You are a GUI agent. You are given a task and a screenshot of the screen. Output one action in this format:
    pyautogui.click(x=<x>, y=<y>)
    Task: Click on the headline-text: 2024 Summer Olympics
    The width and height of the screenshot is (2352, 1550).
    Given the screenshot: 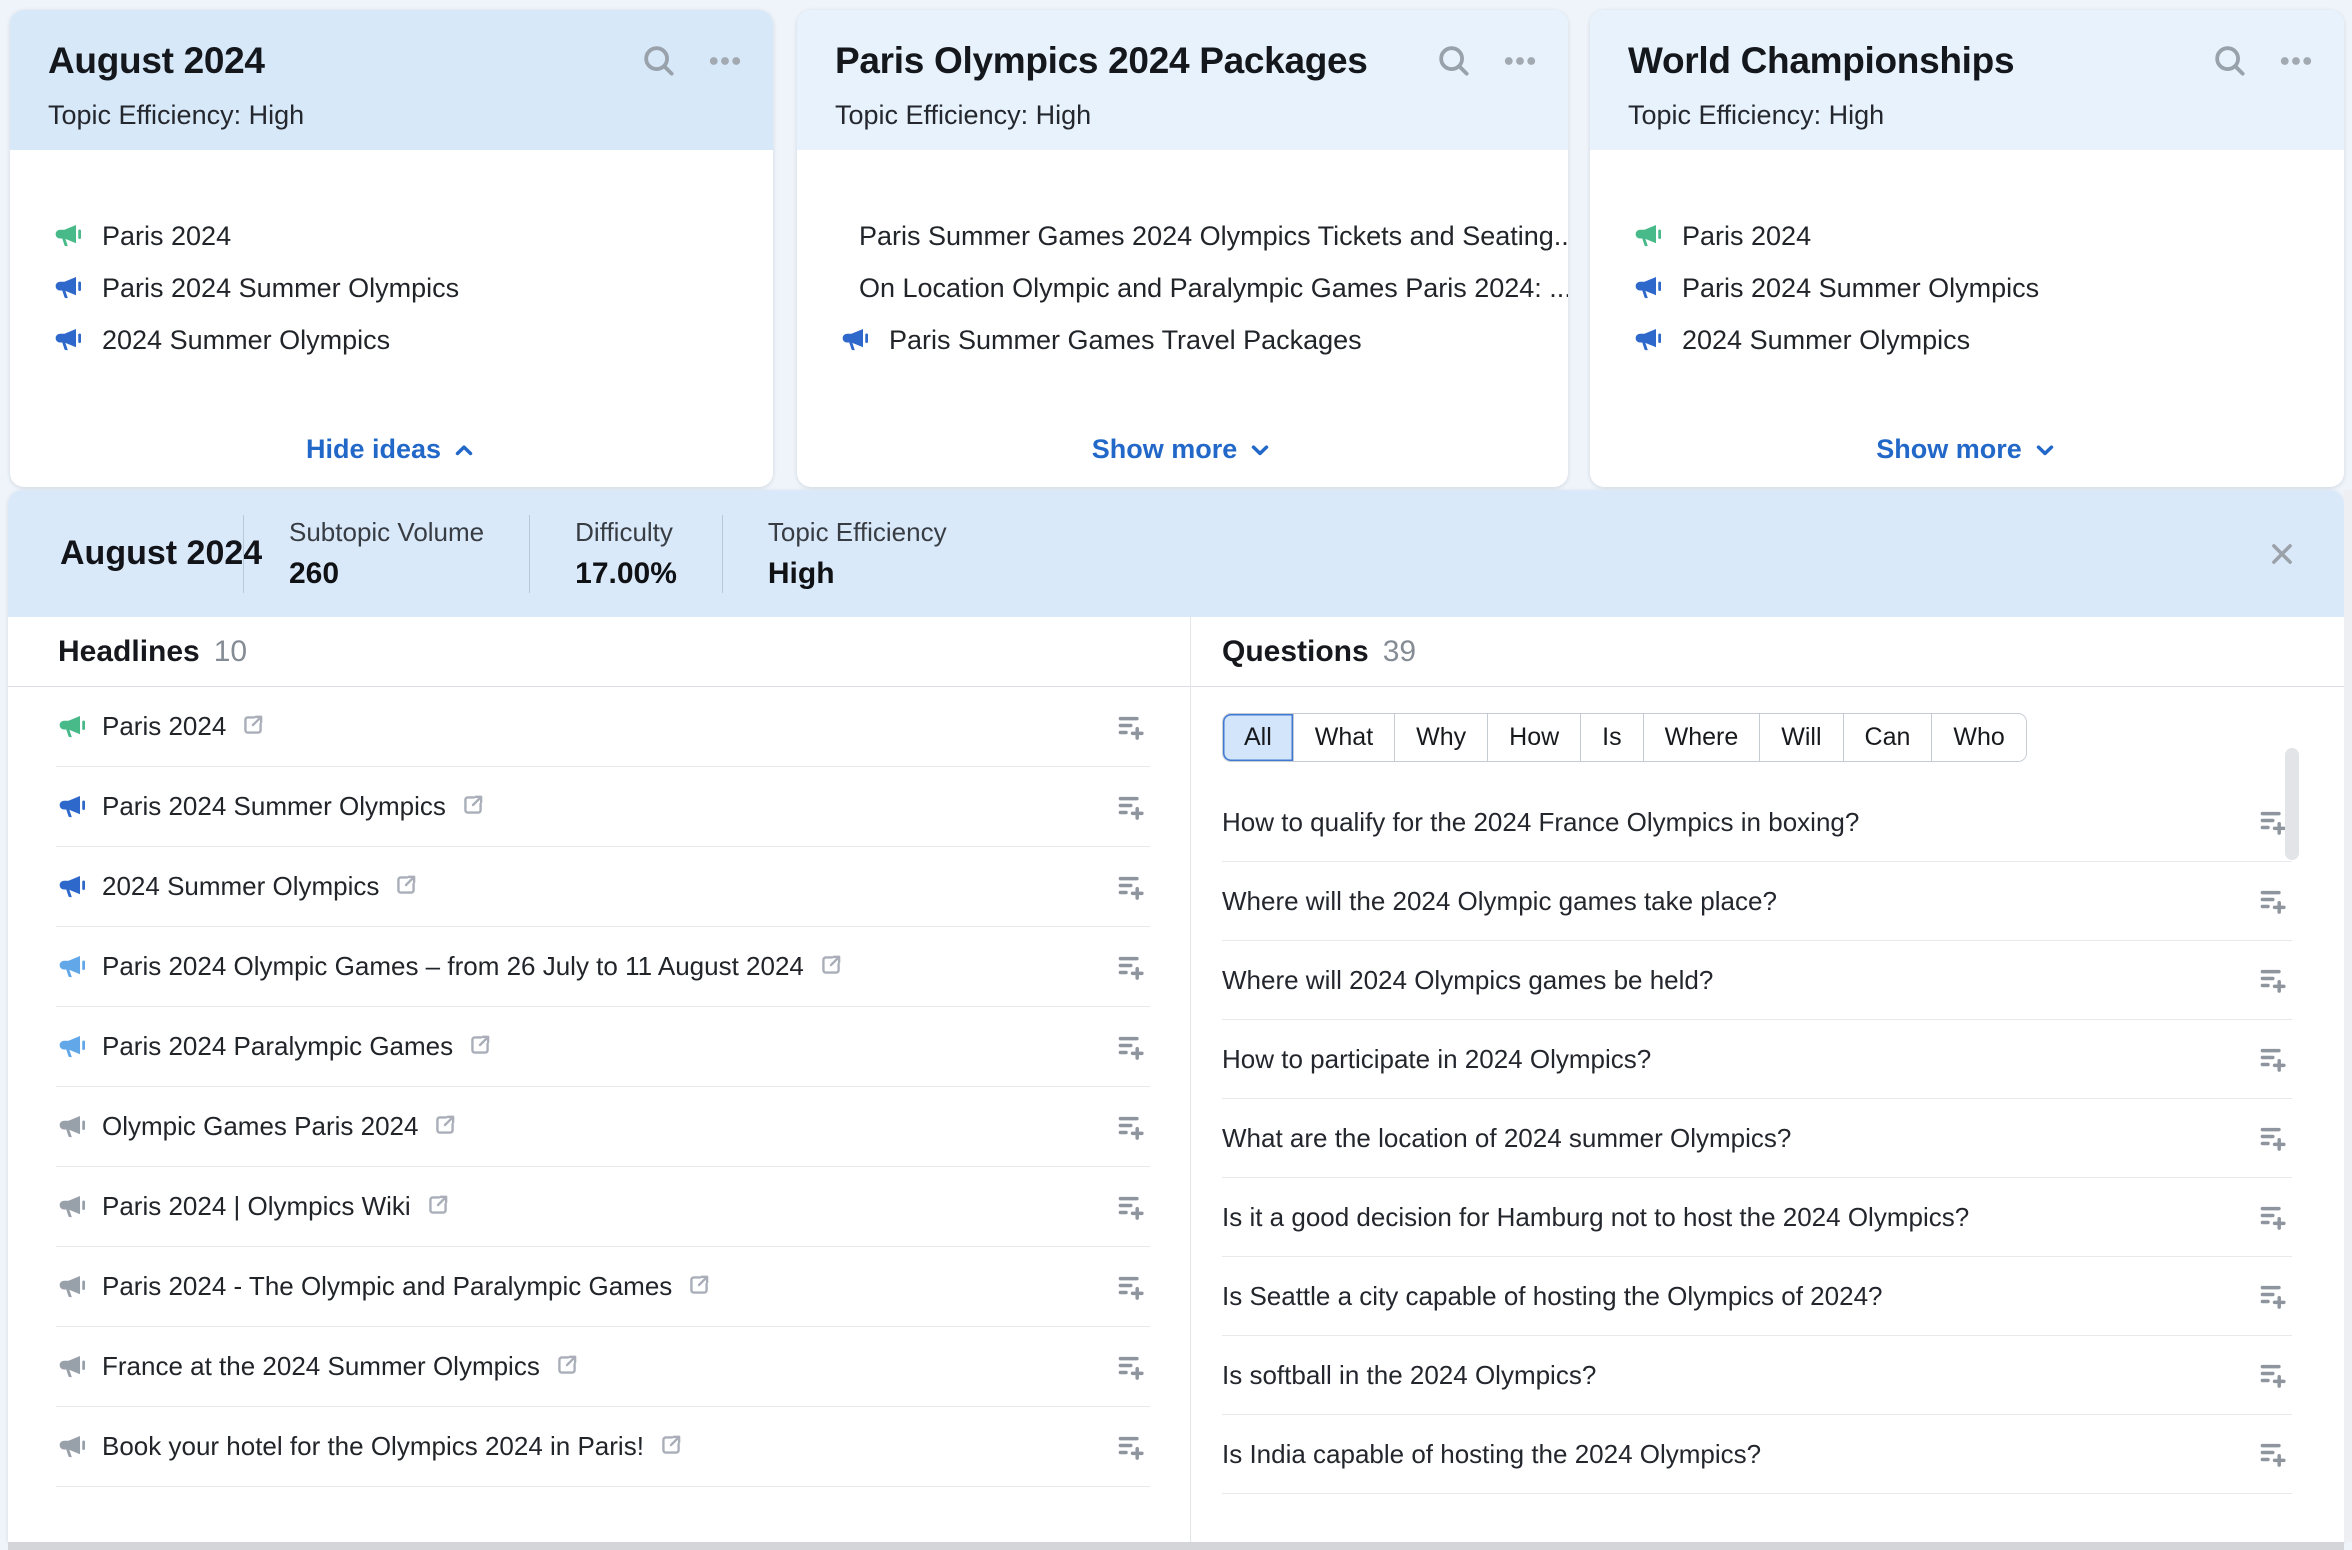 What is the action you would take?
    pyautogui.click(x=241, y=886)
    